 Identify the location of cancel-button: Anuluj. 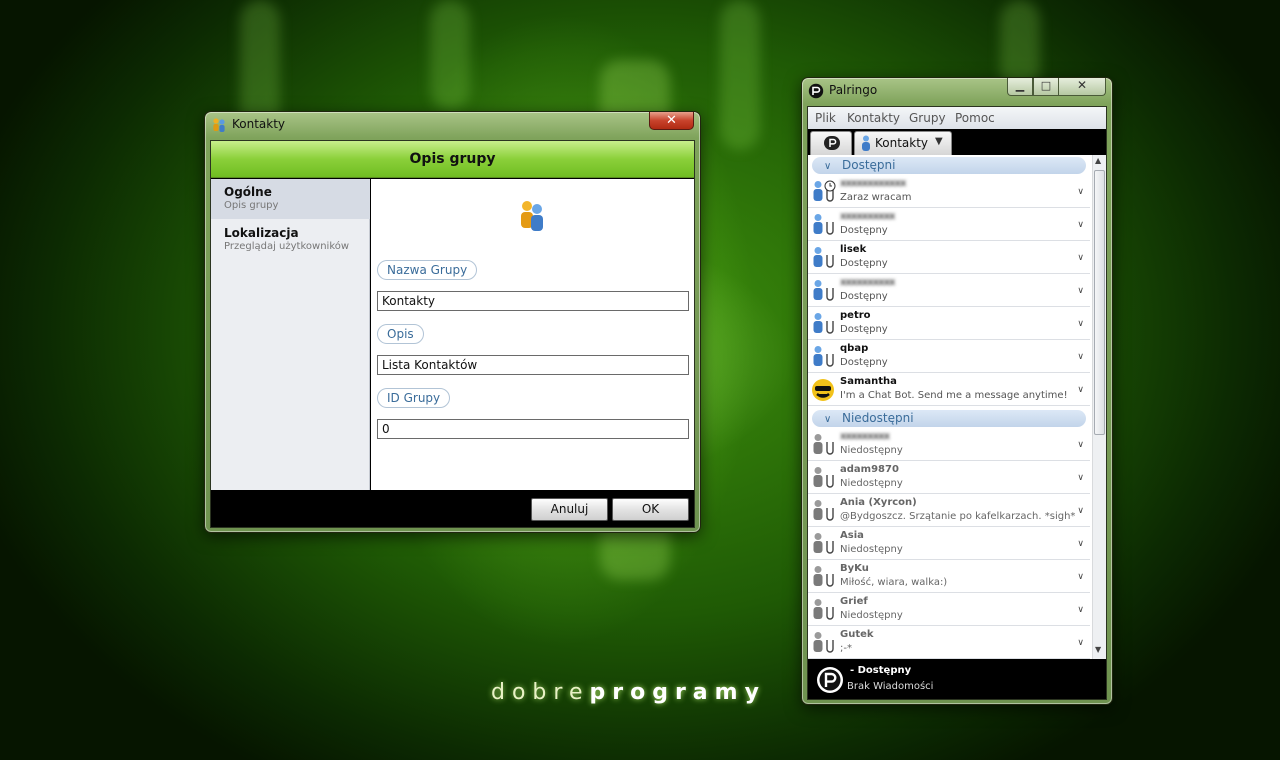
(569, 509).